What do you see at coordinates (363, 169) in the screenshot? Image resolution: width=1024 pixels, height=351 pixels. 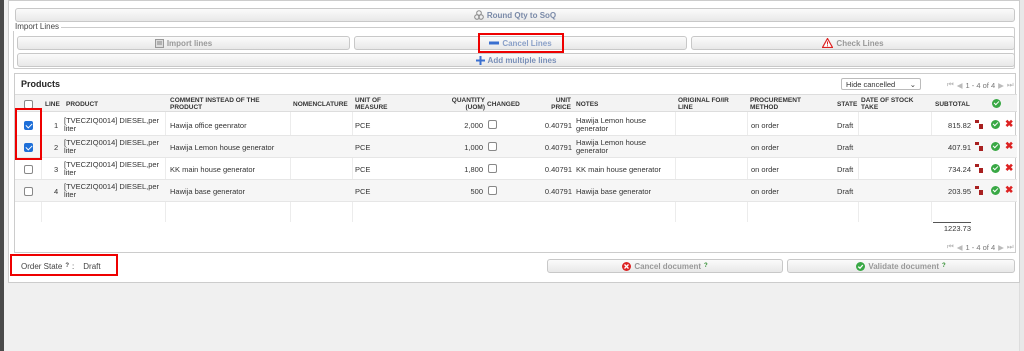 I see `row-uom: PCE` at bounding box center [363, 169].